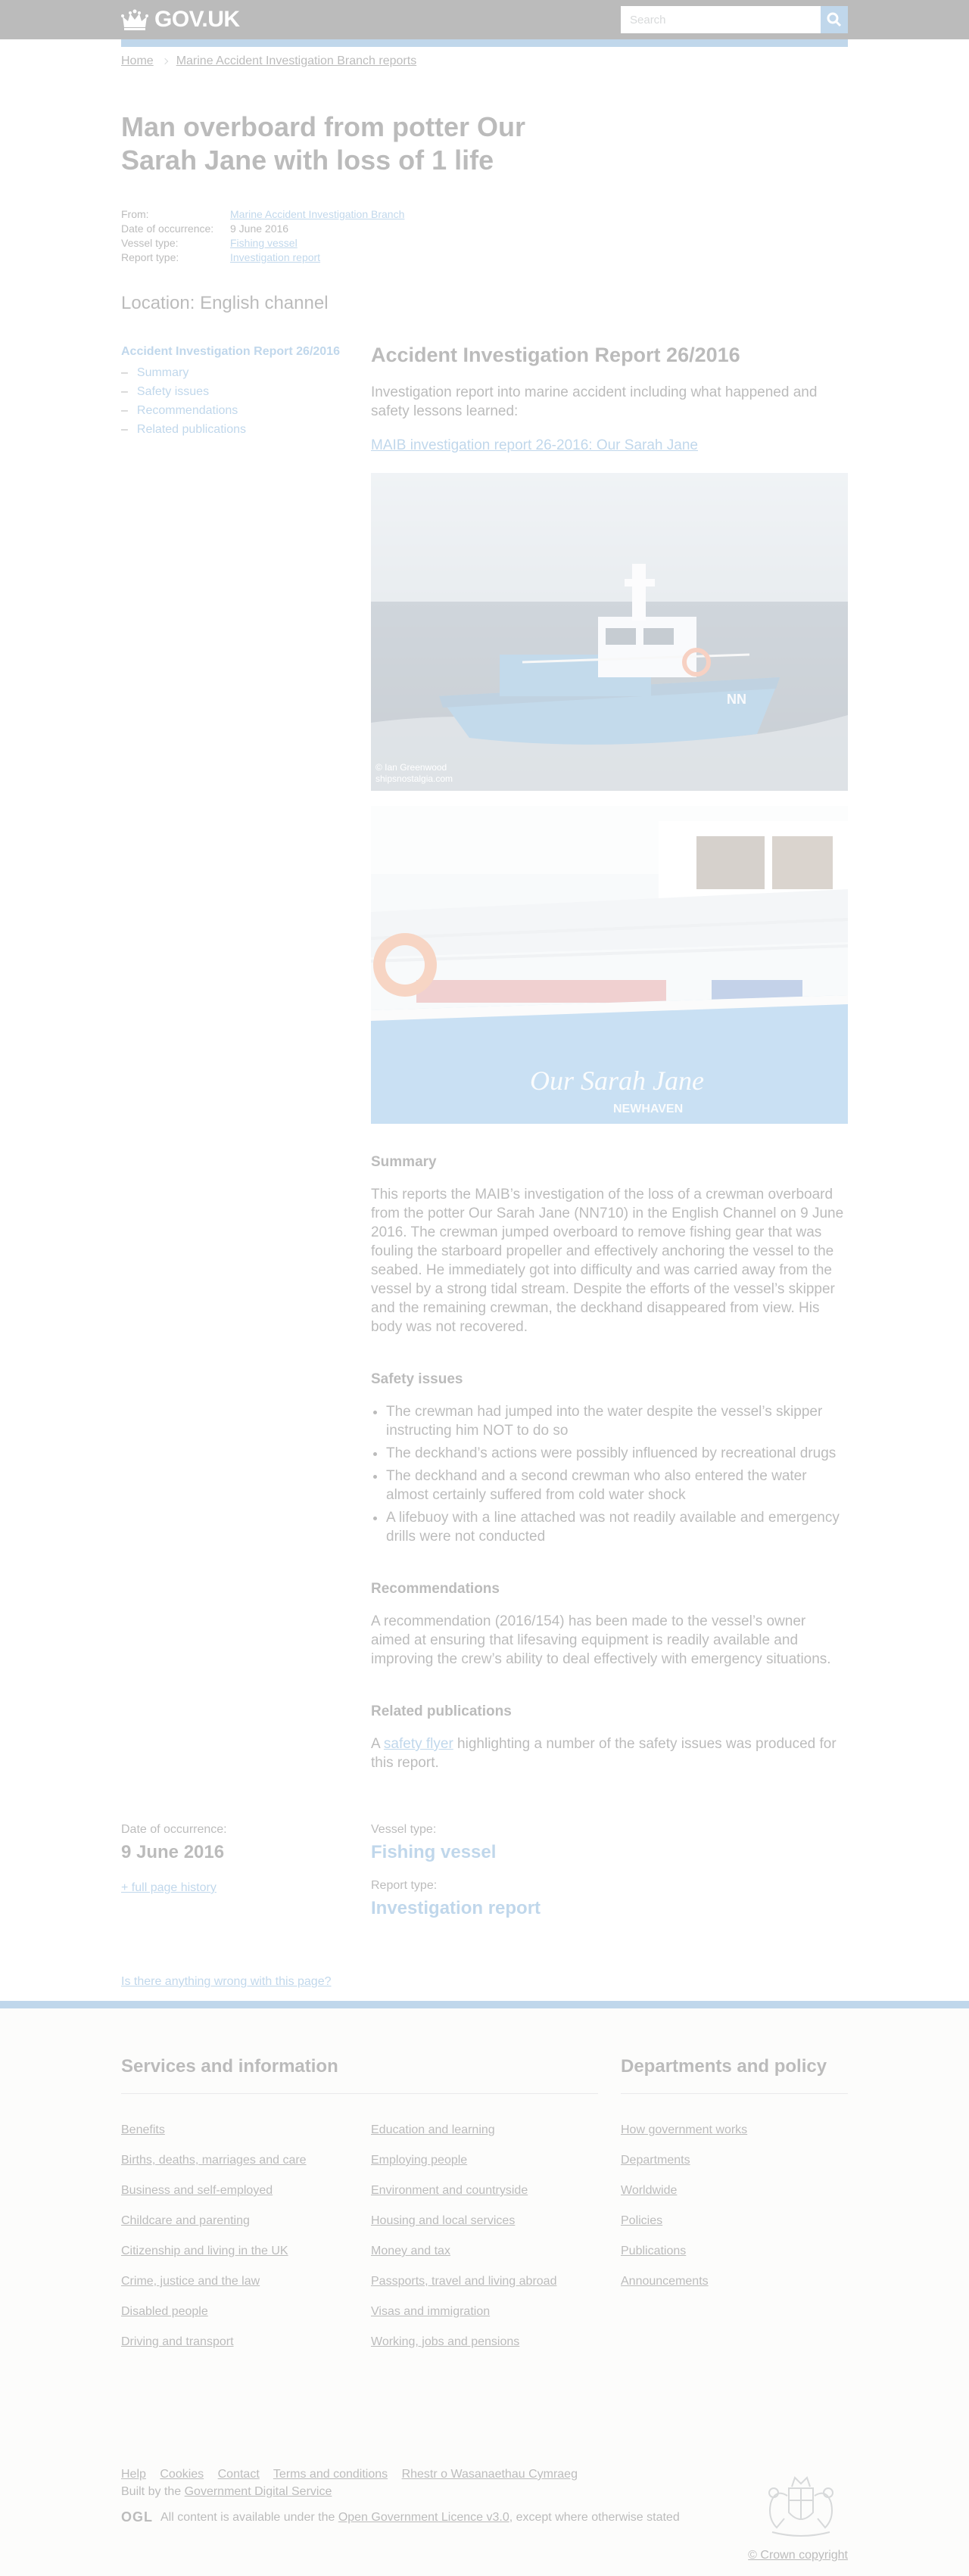 The image size is (969, 2576). What do you see at coordinates (419, 1744) in the screenshot?
I see `safety-flyer-link: safety flyer` at bounding box center [419, 1744].